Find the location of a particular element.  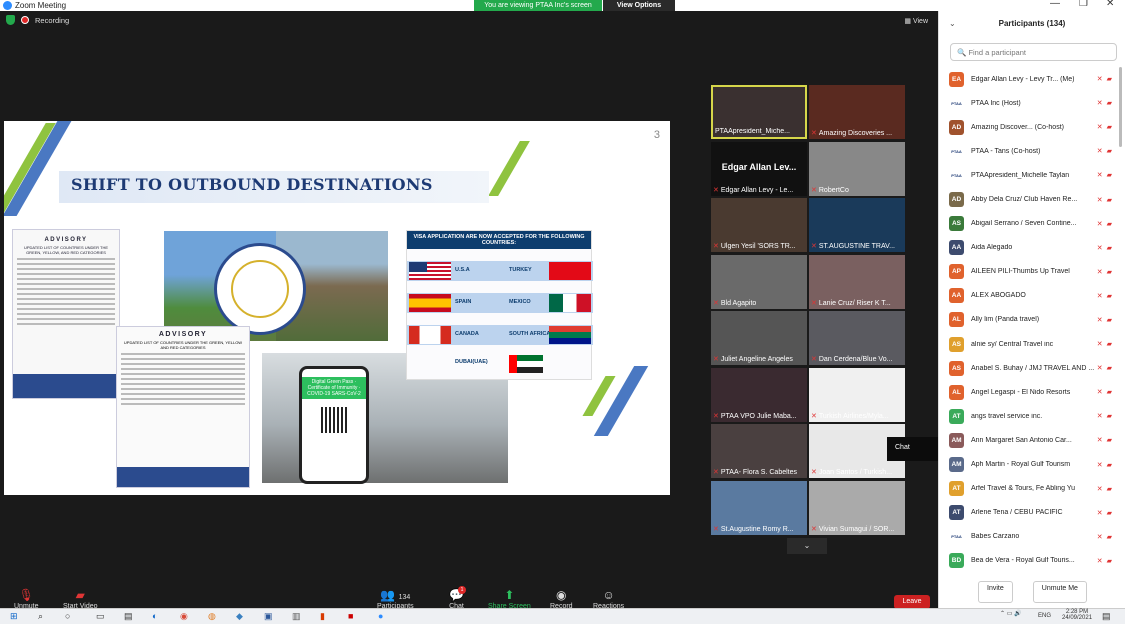

view-options-button: View Options is located at coordinates (639, 5).